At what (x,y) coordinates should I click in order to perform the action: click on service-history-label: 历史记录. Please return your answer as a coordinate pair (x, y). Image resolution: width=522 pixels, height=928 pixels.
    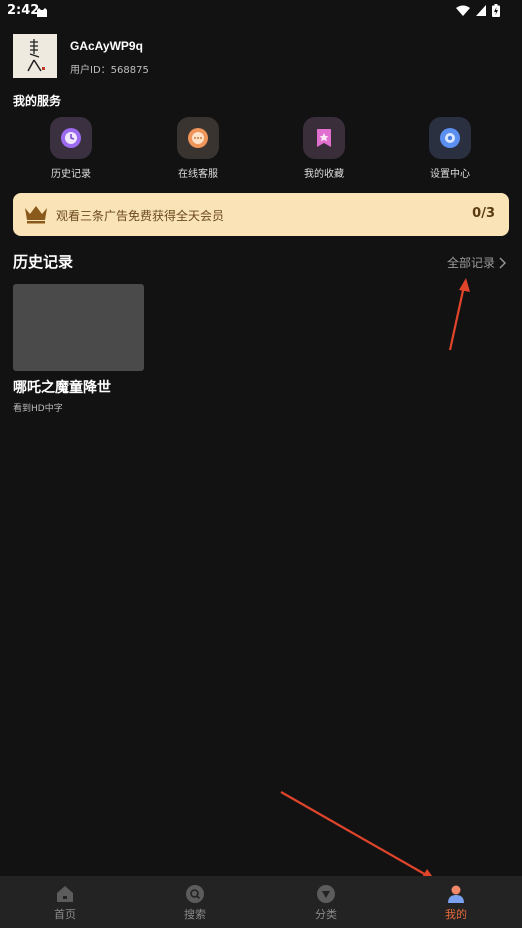
    Looking at the image, I should click on (71, 174).